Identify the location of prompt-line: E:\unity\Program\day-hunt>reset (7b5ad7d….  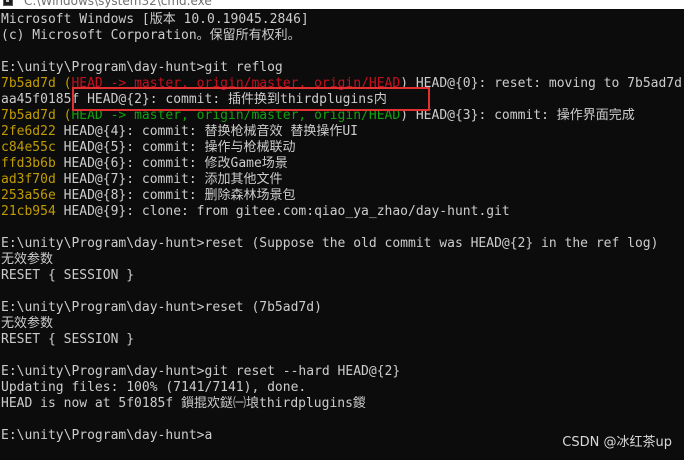
(161, 307).